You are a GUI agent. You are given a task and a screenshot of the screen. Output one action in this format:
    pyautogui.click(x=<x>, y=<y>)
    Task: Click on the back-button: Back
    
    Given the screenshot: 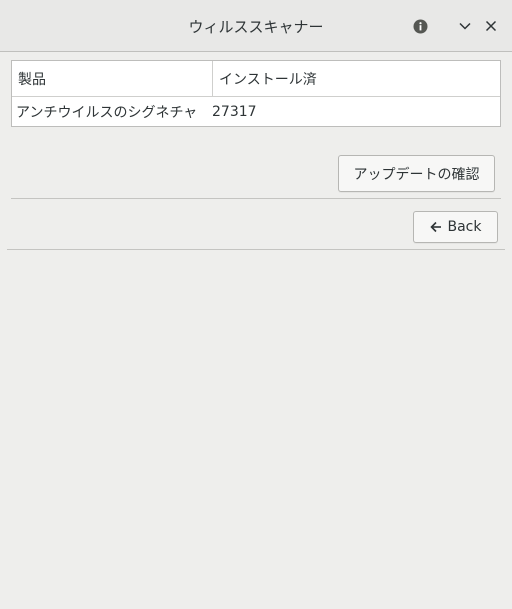 What is the action you would take?
    pyautogui.click(x=455, y=227)
    